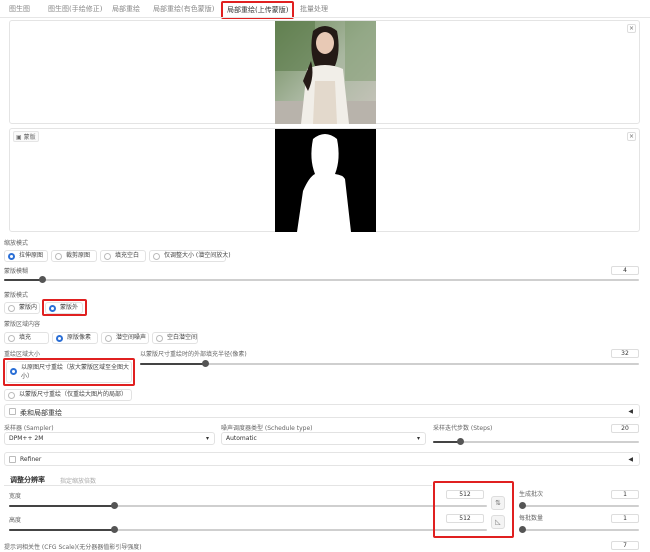 Image resolution: width=650 pixels, height=552 pixels. Describe the element at coordinates (248, 505) in the screenshot. I see `width-slider` at that location.